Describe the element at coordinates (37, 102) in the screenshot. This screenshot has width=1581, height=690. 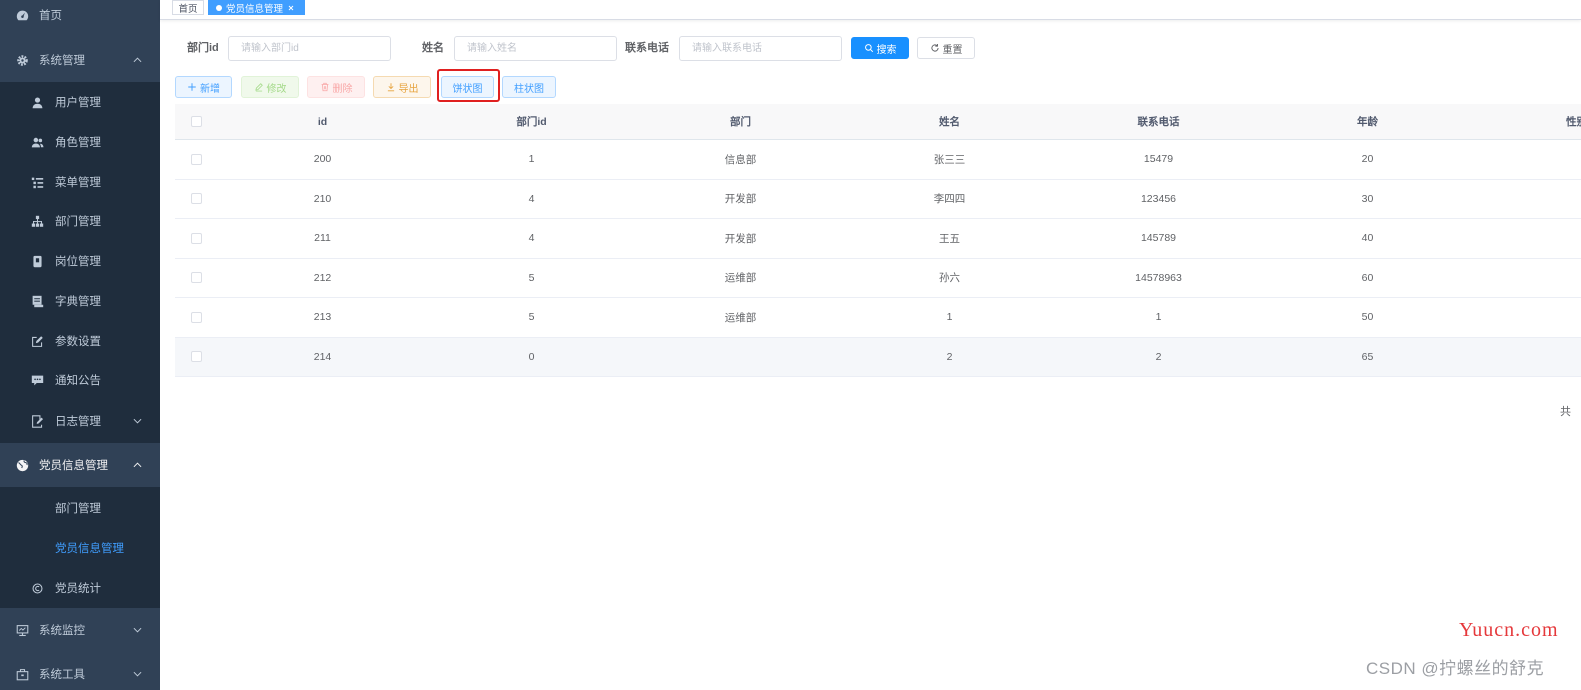
I see `user-icon` at that location.